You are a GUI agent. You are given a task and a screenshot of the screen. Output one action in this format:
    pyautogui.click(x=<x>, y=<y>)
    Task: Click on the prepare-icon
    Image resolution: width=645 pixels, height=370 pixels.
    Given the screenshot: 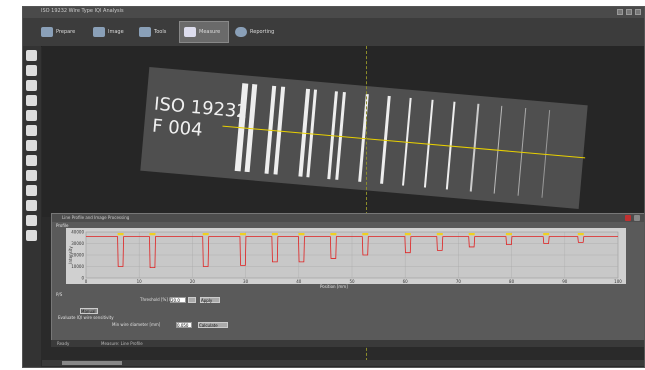 What is the action you would take?
    pyautogui.click(x=47, y=32)
    